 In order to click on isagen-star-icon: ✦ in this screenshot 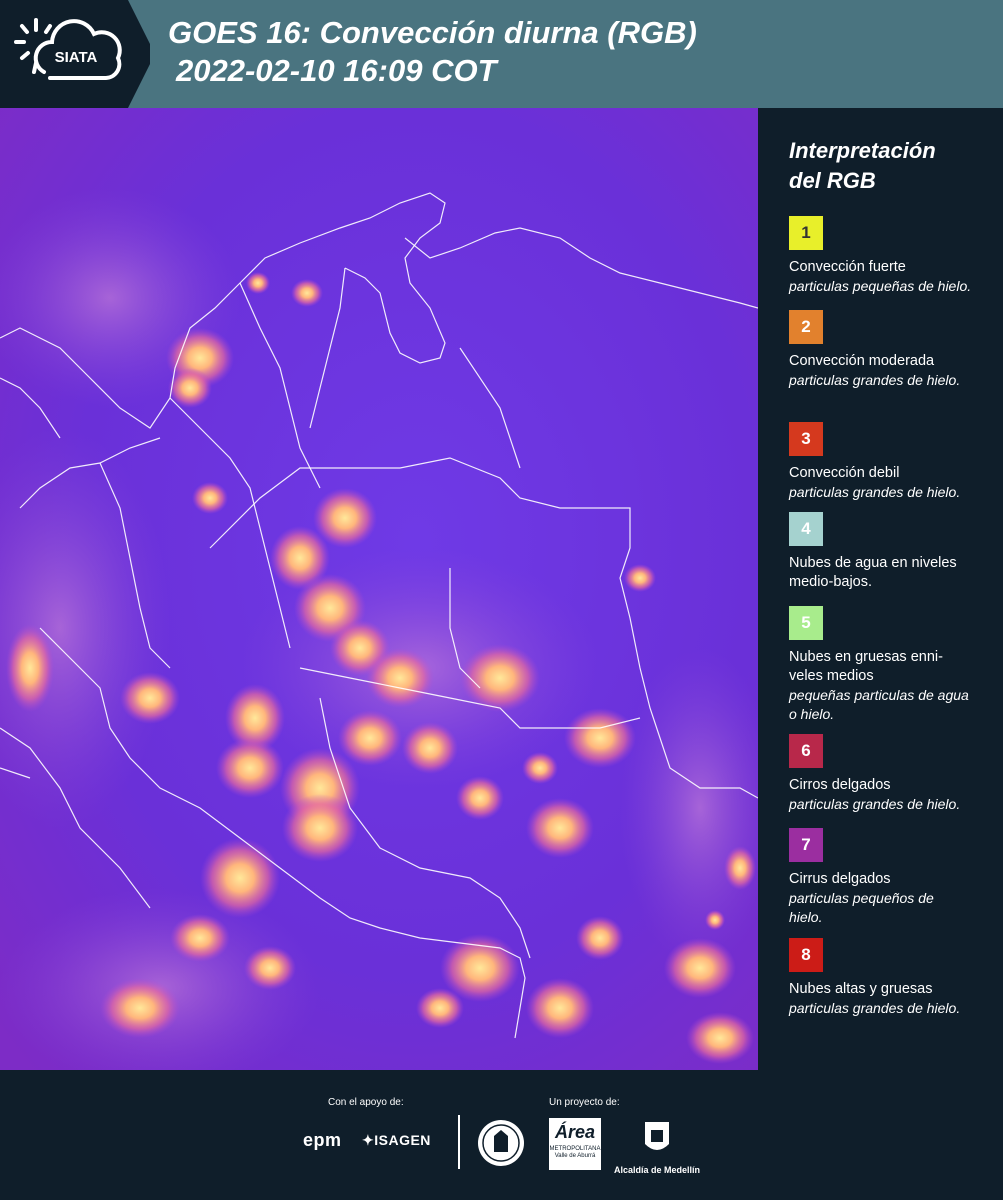, I will do `click(368, 1140)`.